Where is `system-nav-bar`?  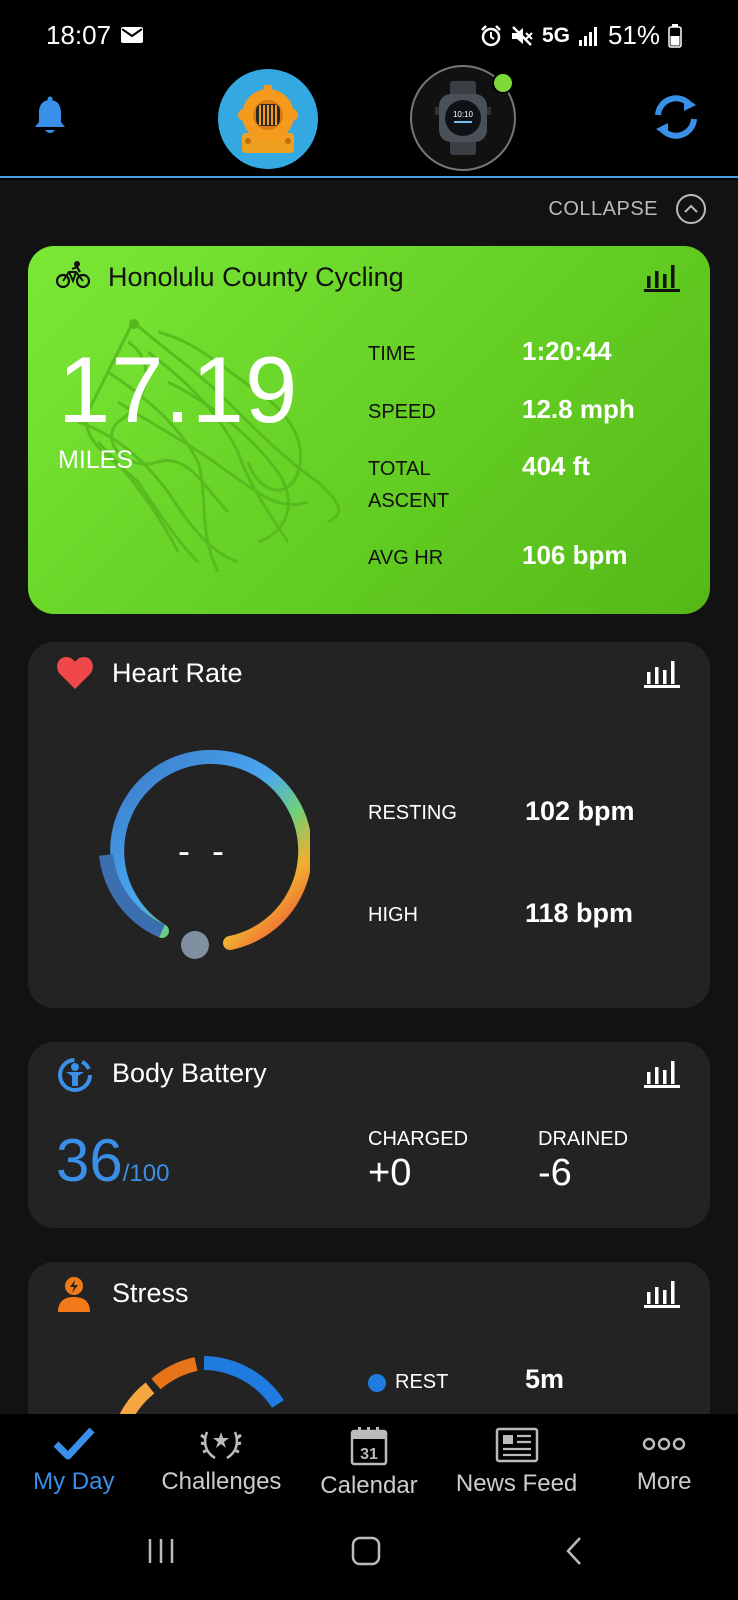
system-nav-bar is located at coordinates (369, 1557).